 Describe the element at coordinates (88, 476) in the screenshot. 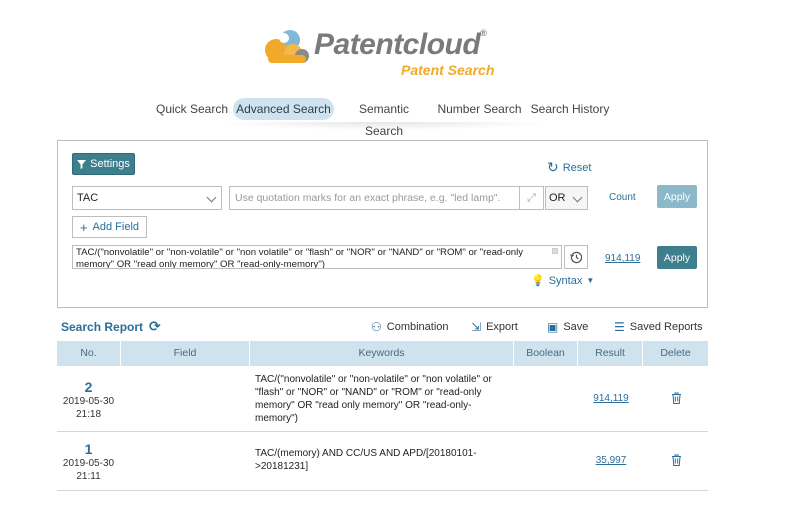

I see `row-time: 21:11` at that location.